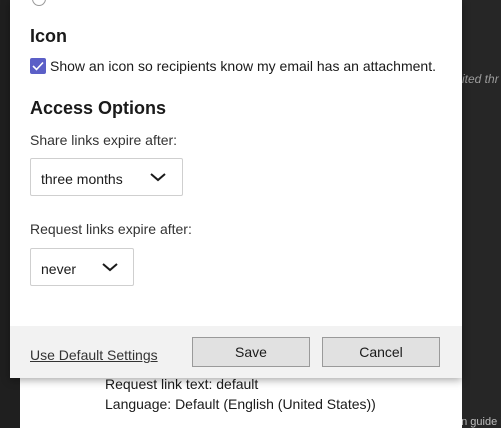 The width and height of the screenshot is (501, 428). I want to click on cancel-button: Cancel, so click(381, 352).